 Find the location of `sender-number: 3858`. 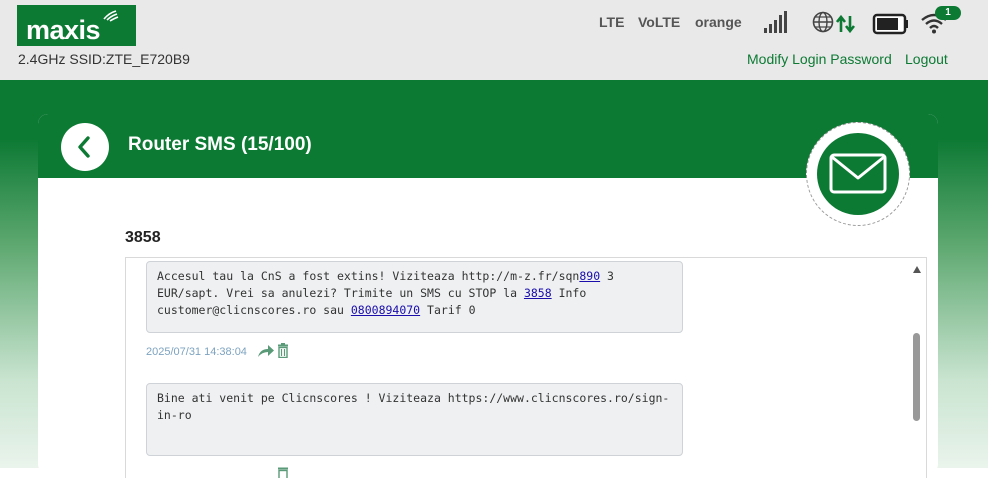

sender-number: 3858 is located at coordinates (143, 238).